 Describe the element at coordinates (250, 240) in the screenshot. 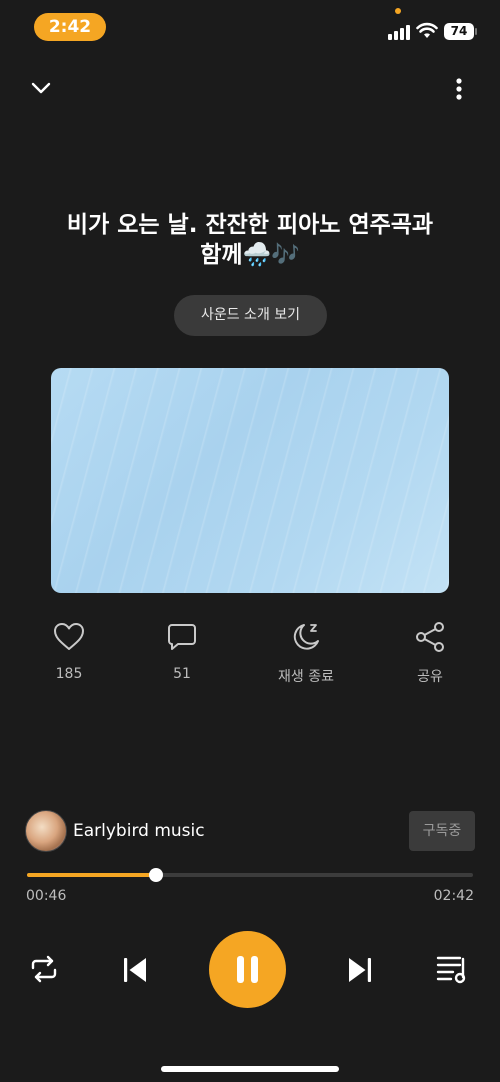

I see `track-title: 비가 오는 날. 잔잔한 피아노 연주곡과 함께🌧️🎶` at that location.